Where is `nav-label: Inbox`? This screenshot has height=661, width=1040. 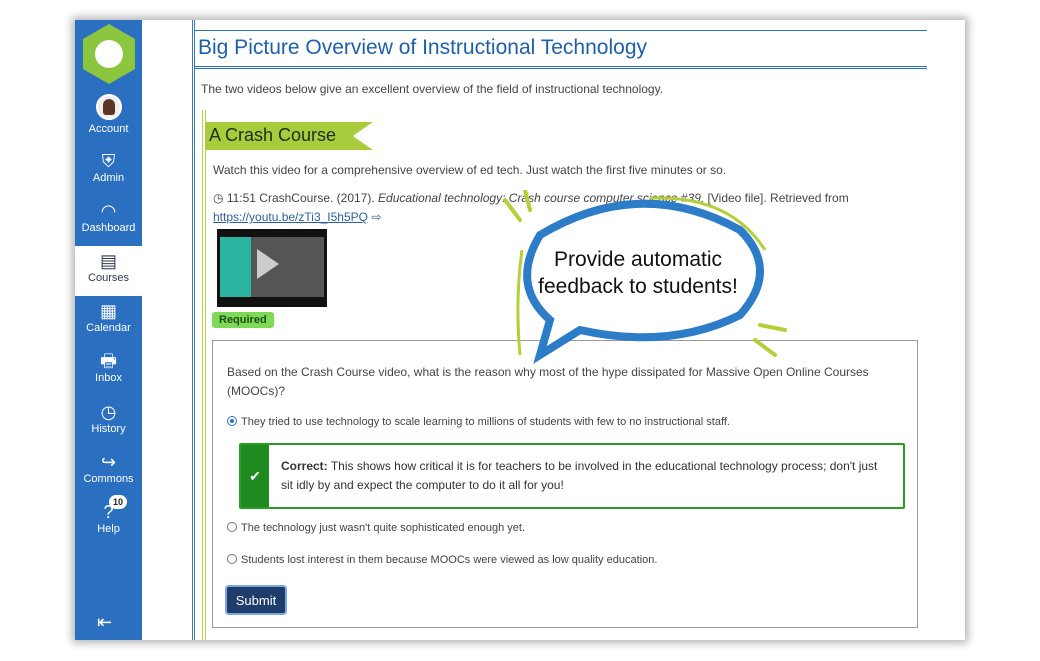 nav-label: Inbox is located at coordinates (108, 378).